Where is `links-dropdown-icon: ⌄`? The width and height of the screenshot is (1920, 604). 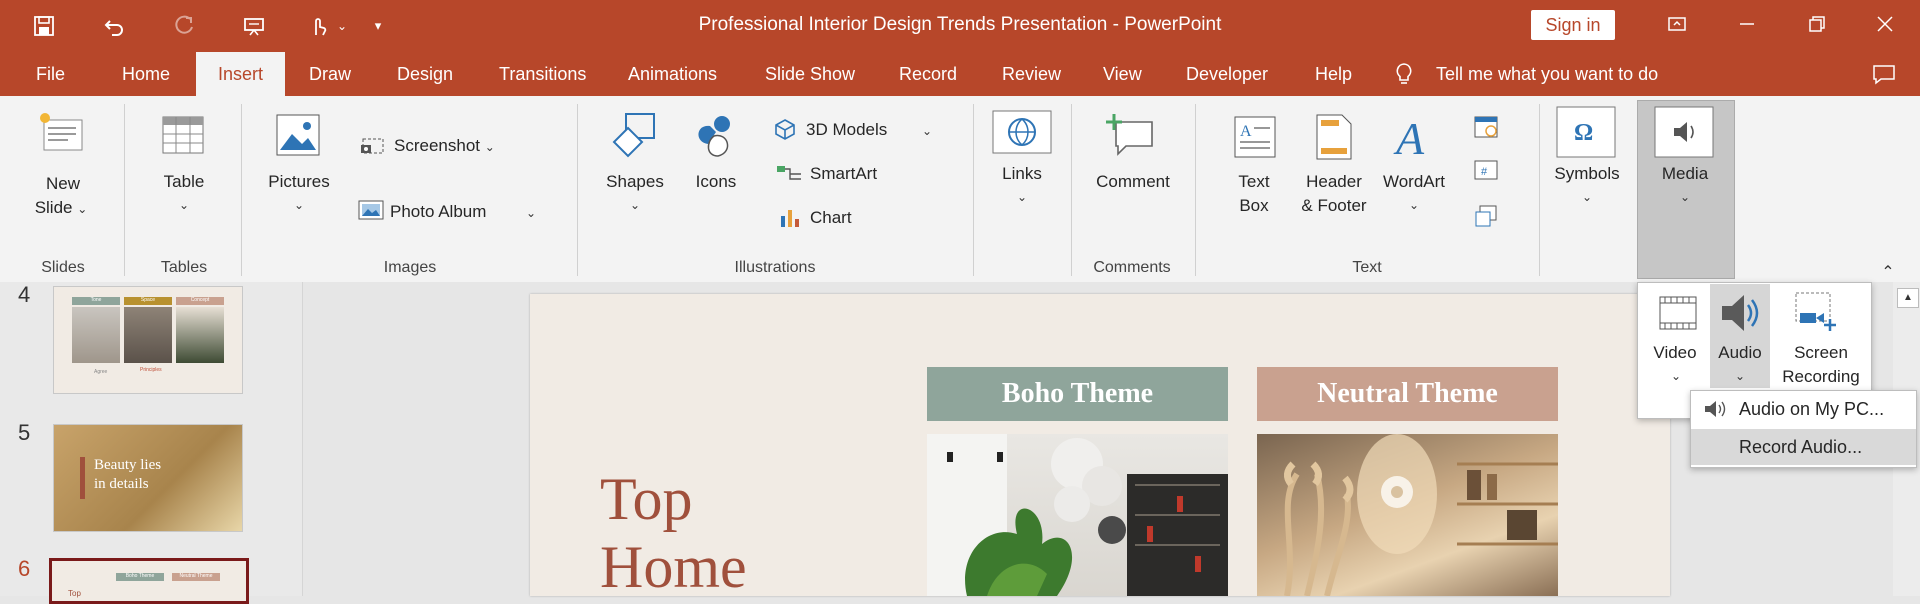
links-dropdown-icon: ⌄ is located at coordinates (1022, 196).